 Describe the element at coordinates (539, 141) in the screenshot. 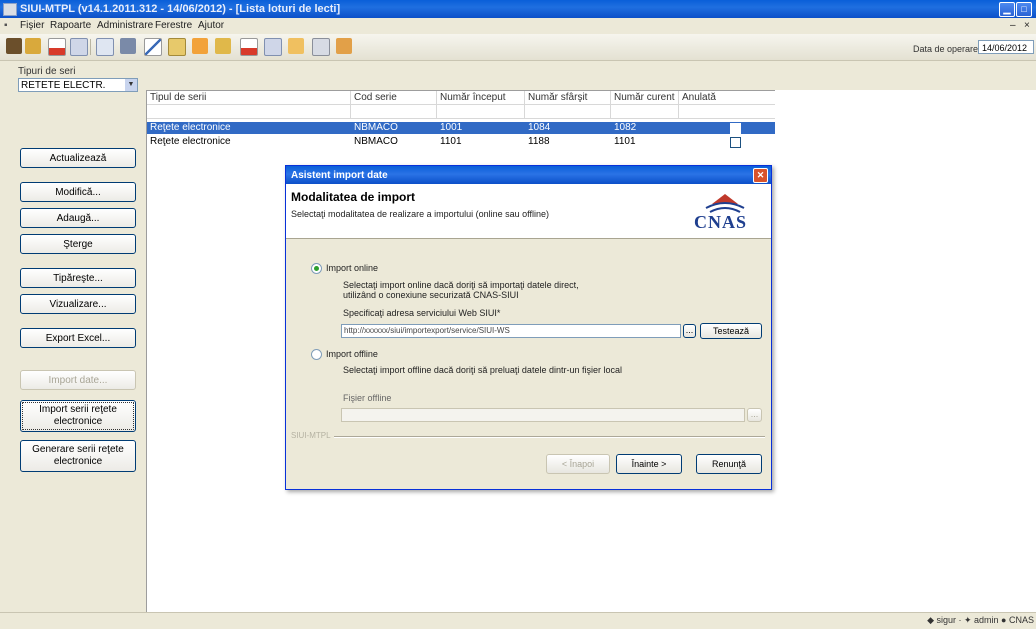

I see `cell-end: 1188` at that location.